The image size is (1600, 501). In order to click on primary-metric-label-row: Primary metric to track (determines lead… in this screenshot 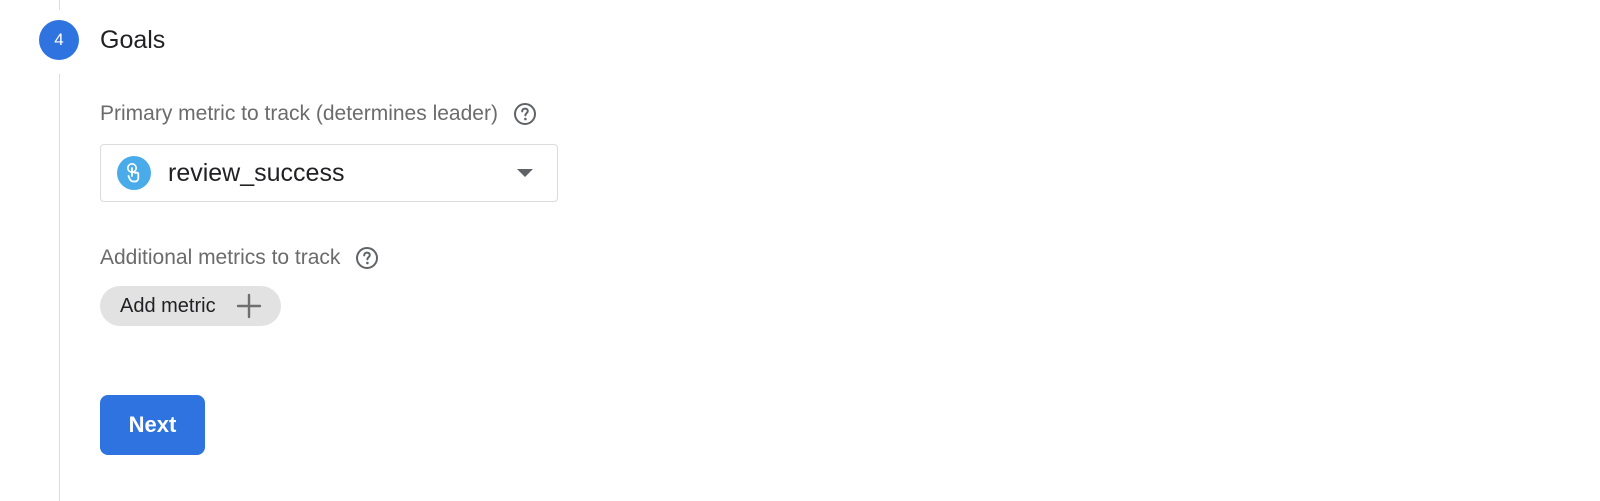, I will do `click(318, 114)`.